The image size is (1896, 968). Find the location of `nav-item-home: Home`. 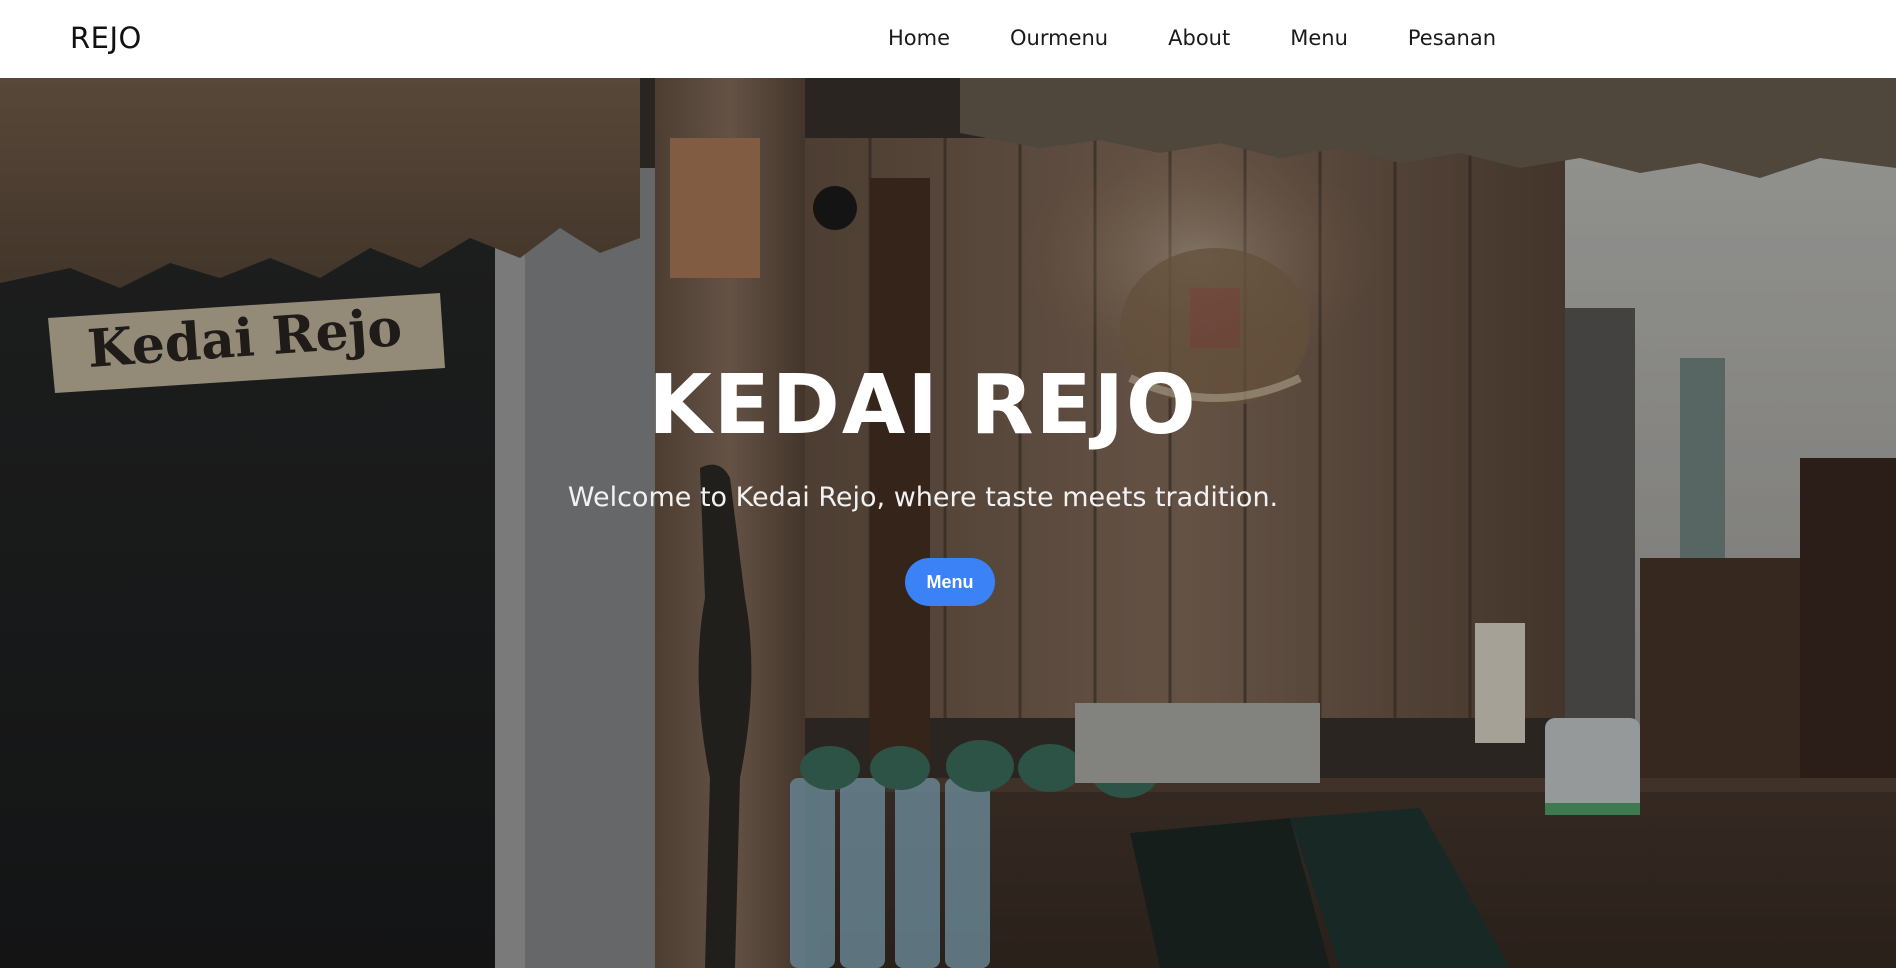

nav-item-home: Home is located at coordinates (919, 38).